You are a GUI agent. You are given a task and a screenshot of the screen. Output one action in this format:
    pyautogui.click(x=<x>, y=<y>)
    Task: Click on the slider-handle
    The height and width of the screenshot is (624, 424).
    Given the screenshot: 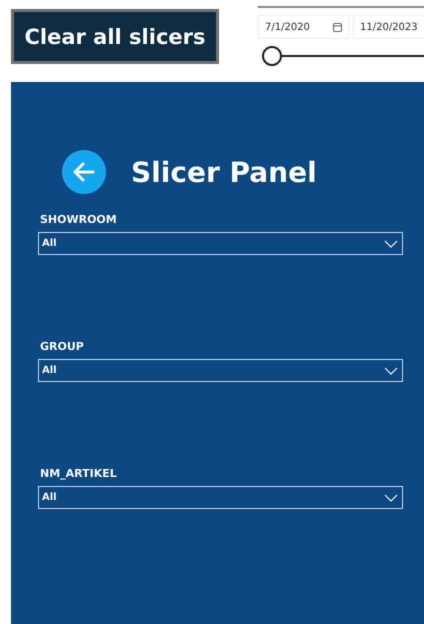 What is the action you would take?
    pyautogui.click(x=272, y=56)
    